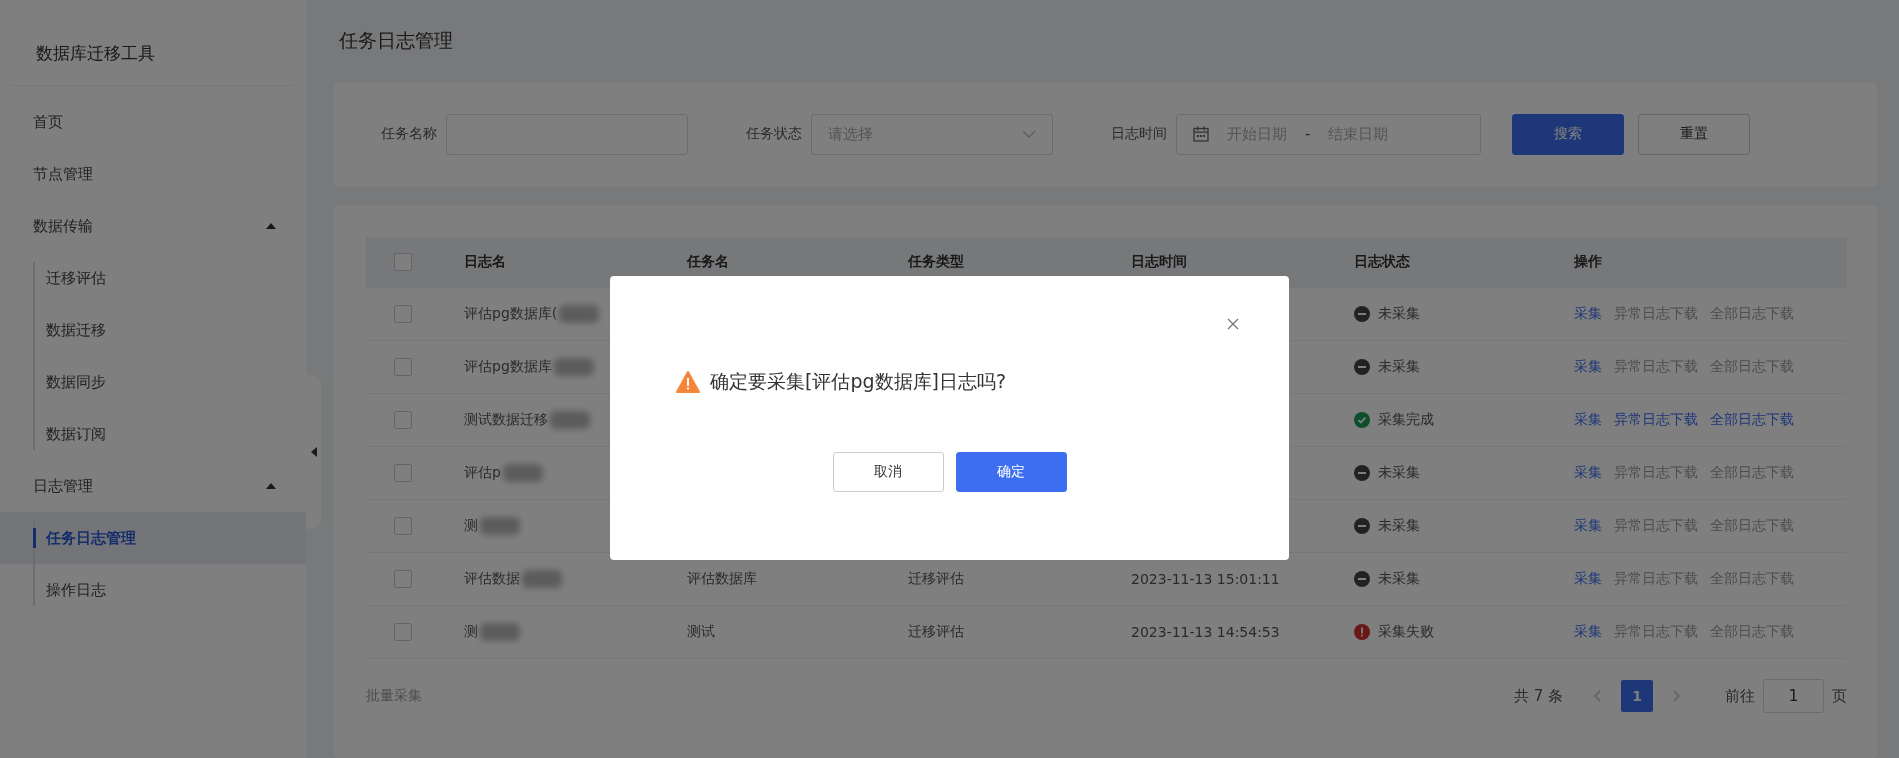 The width and height of the screenshot is (1899, 758). I want to click on table-cell: 评估数据库, so click(722, 578).